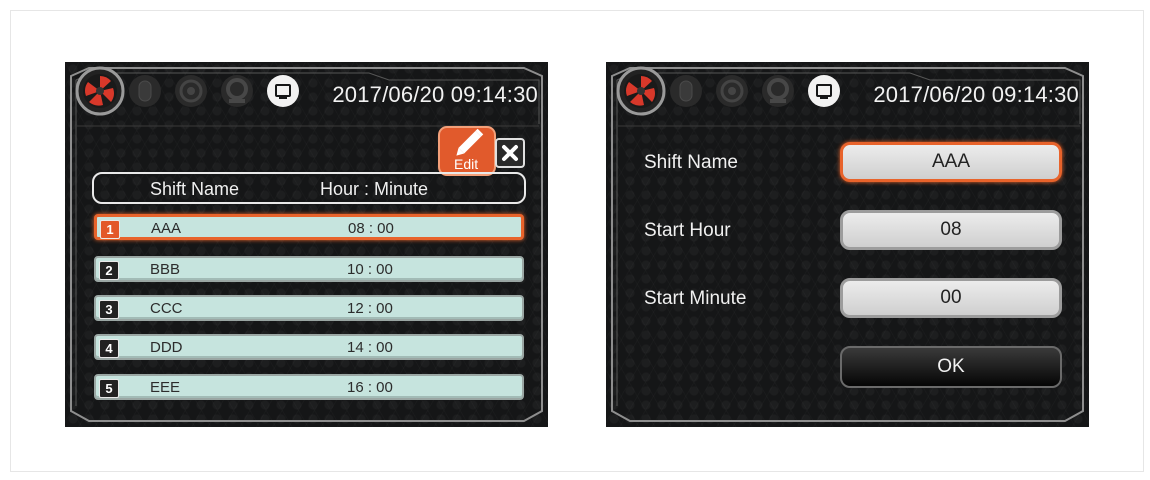  I want to click on row-time: 08 : 00, so click(371, 228).